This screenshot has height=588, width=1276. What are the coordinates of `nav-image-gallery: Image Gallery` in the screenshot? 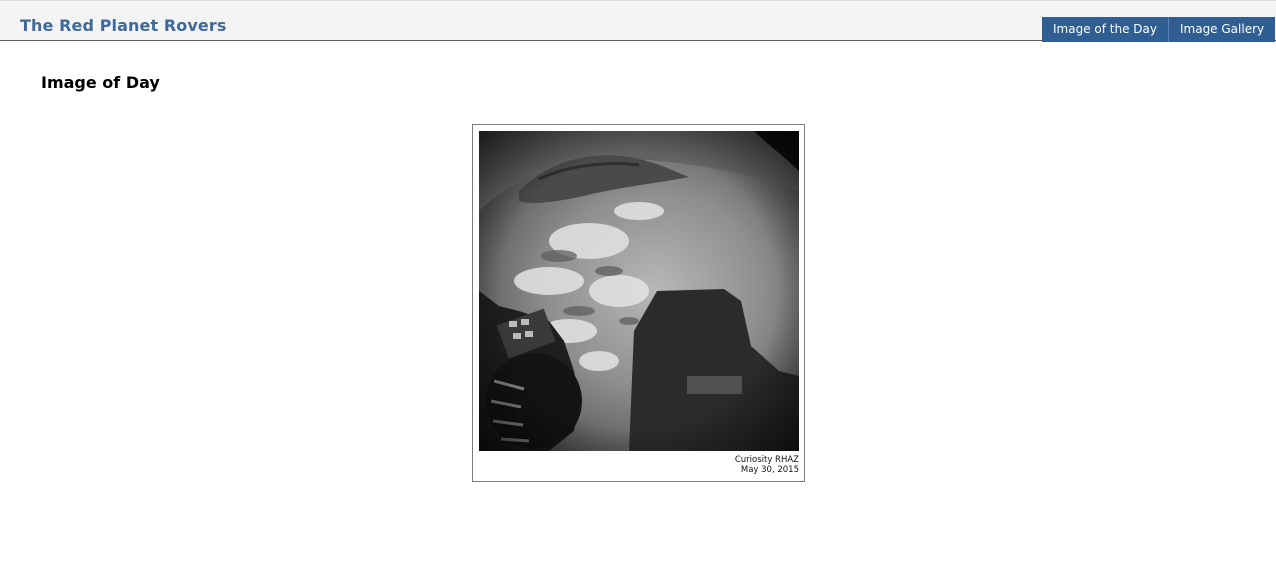 It's located at (1221, 29).